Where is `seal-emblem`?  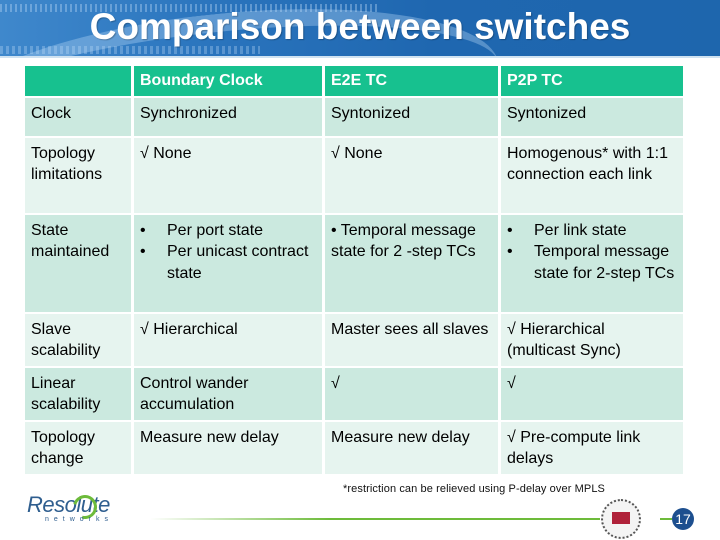
seal-emblem is located at coordinates (621, 518).